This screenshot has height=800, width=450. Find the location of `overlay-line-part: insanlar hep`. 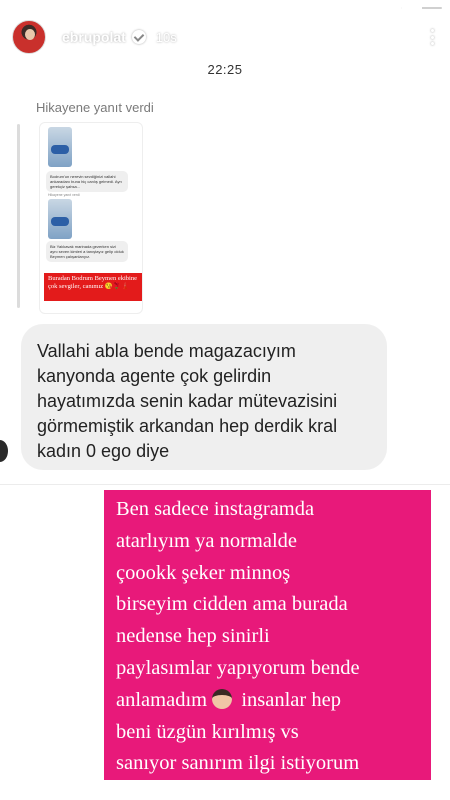

overlay-line-part: insanlar hep is located at coordinates (291, 699).